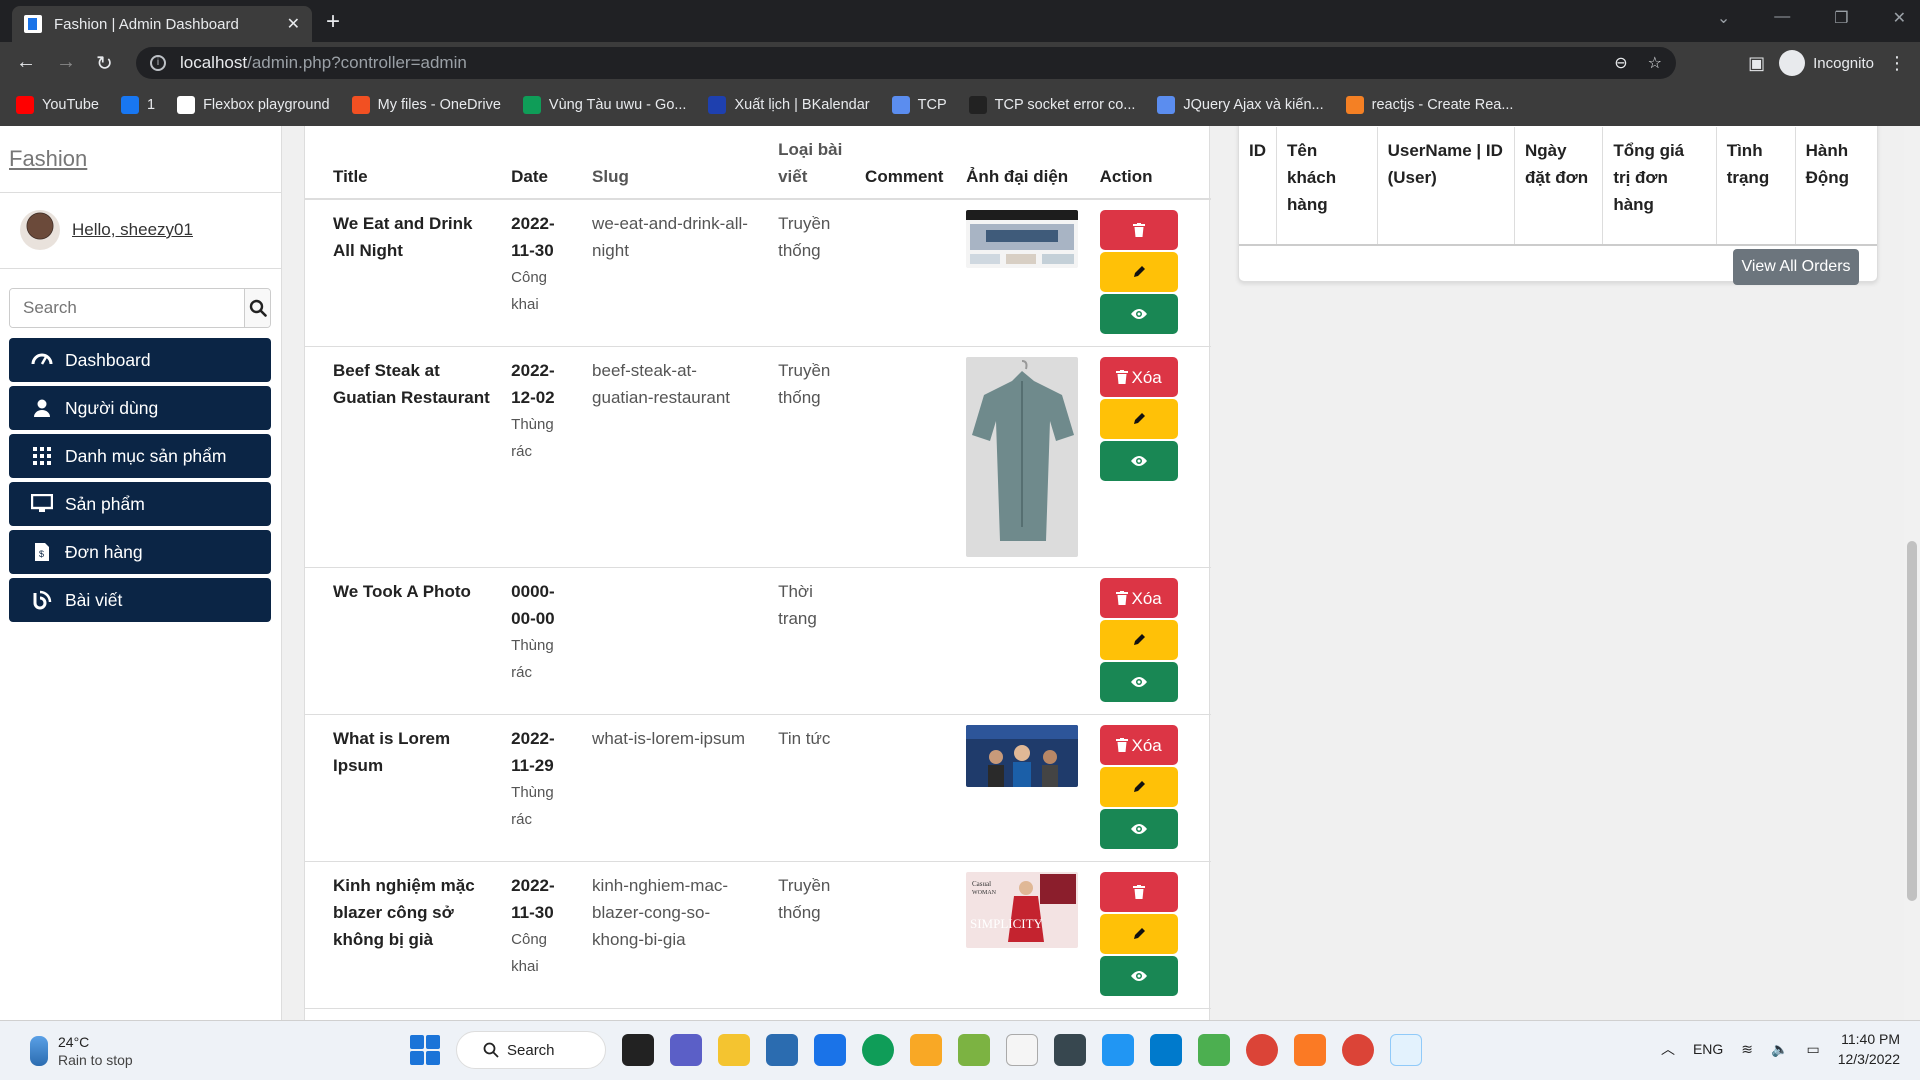  Describe the element at coordinates (1022, 756) in the screenshot. I see `post-thumbnail` at that location.